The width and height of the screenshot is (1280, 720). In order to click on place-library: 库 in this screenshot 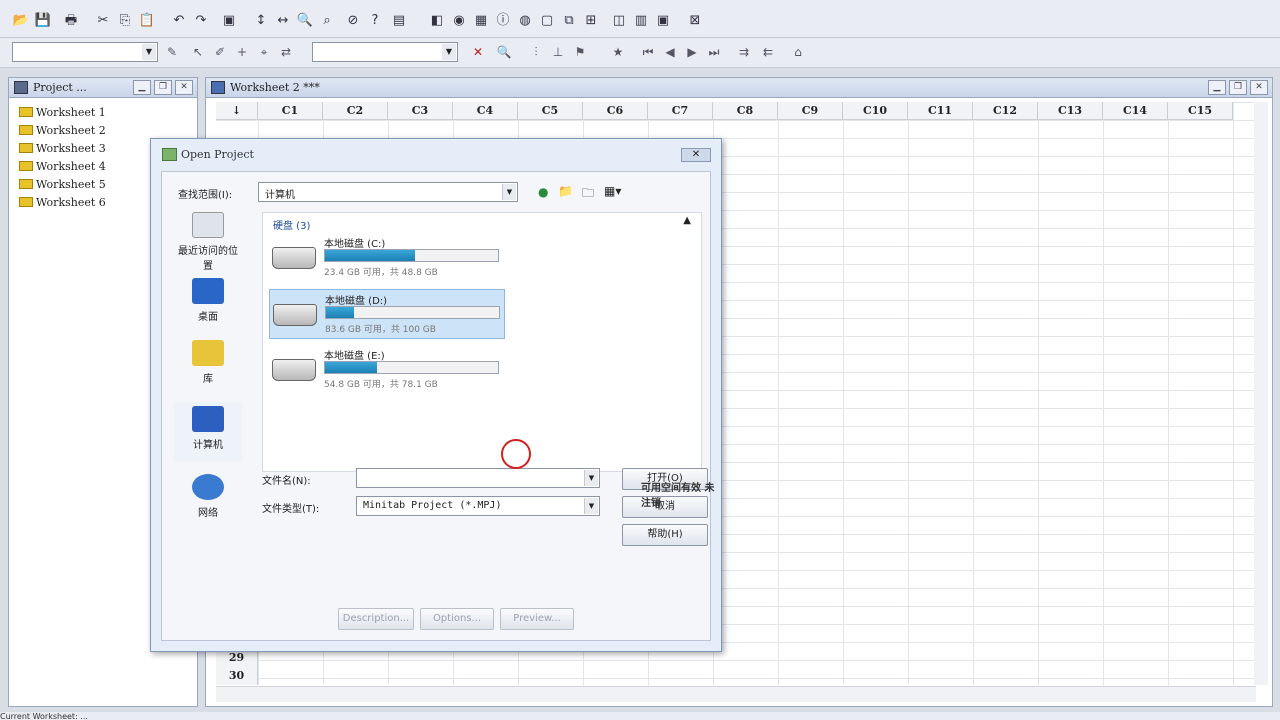, I will do `click(208, 370)`.